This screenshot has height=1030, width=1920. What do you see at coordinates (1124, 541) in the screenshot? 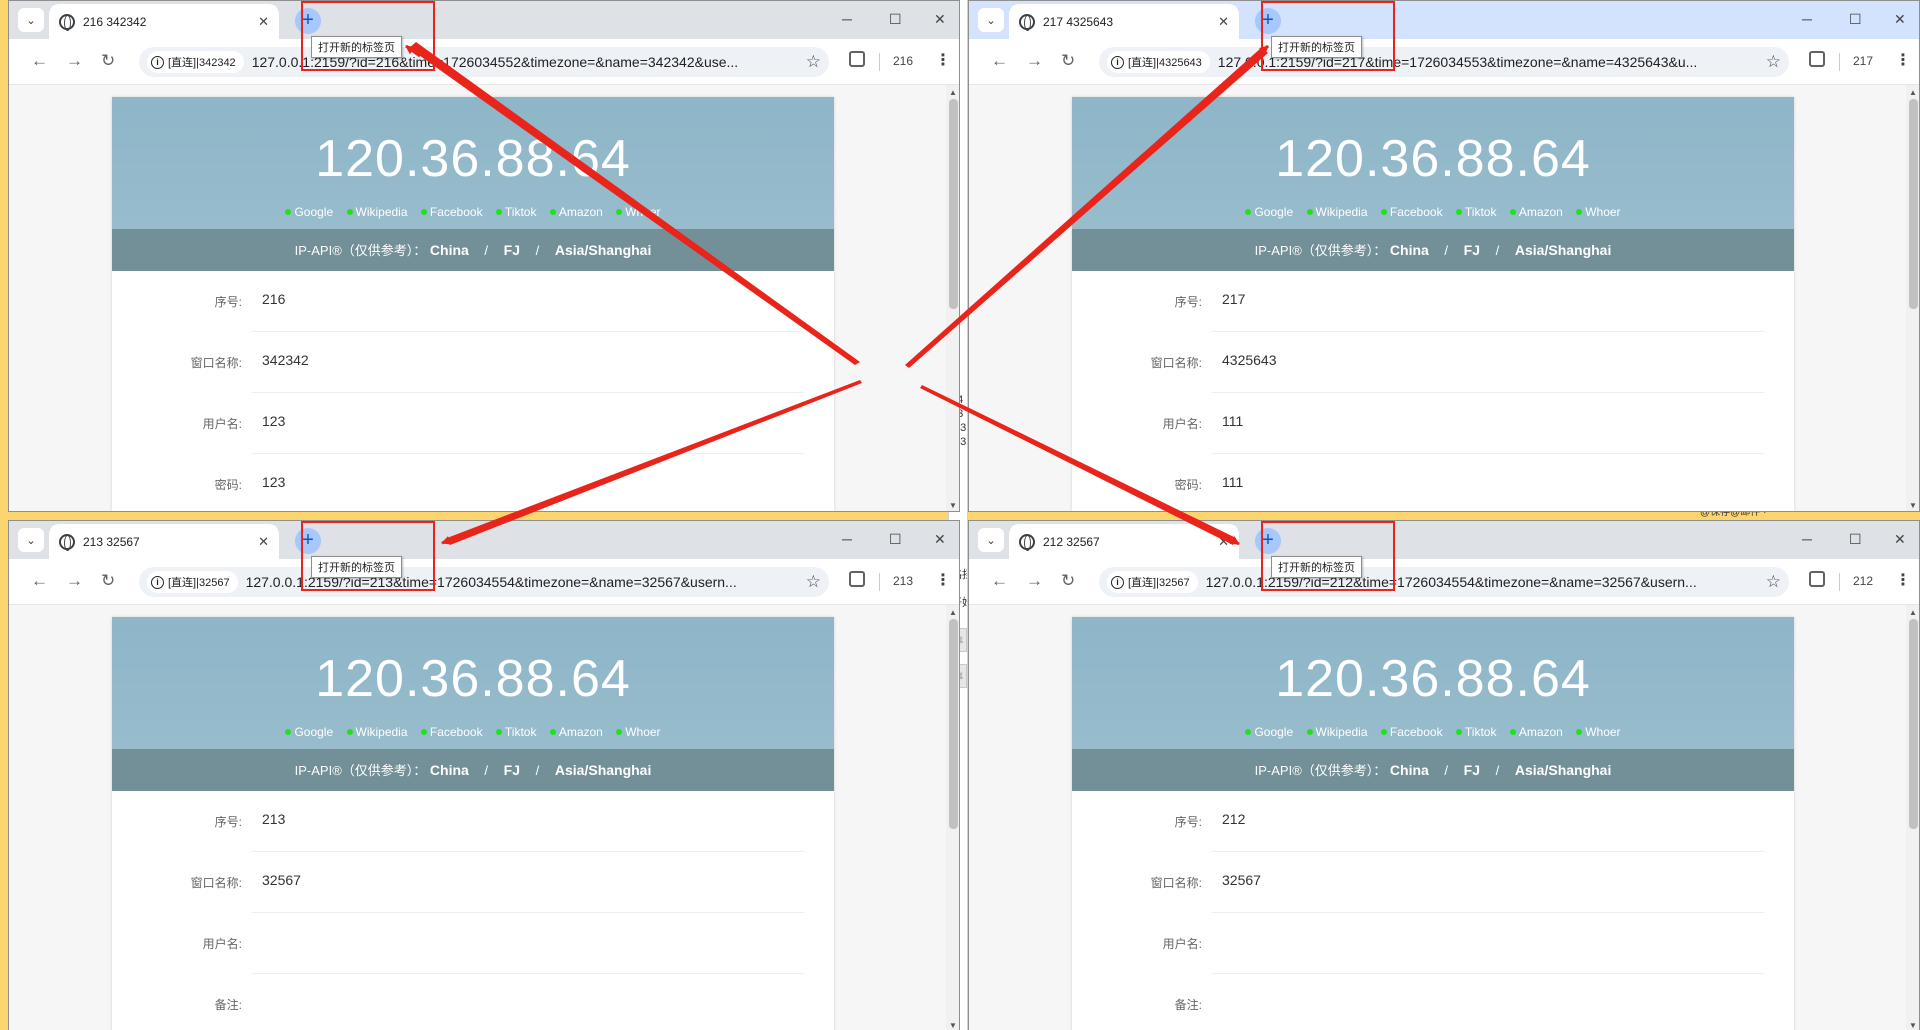
I see `browser-tab: 212 32567 ✕` at bounding box center [1124, 541].